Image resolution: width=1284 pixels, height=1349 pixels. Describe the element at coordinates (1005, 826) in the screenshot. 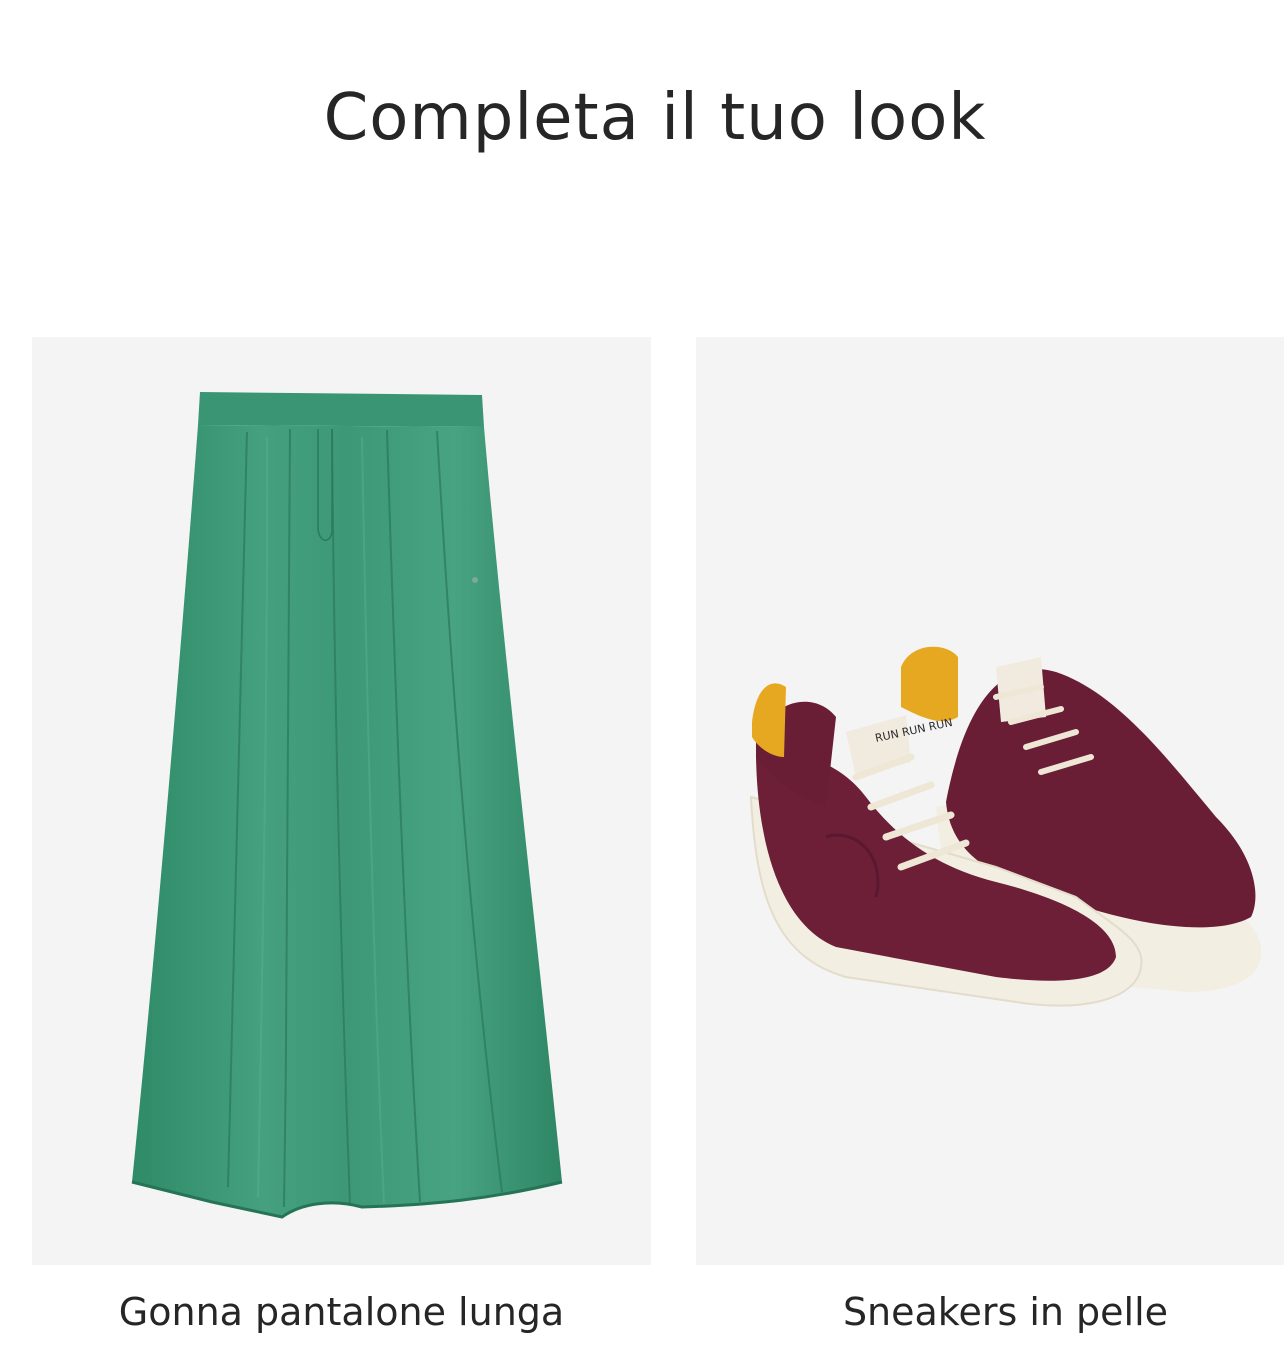

I see `sneakers-illustration: RUN RUN RUN` at that location.